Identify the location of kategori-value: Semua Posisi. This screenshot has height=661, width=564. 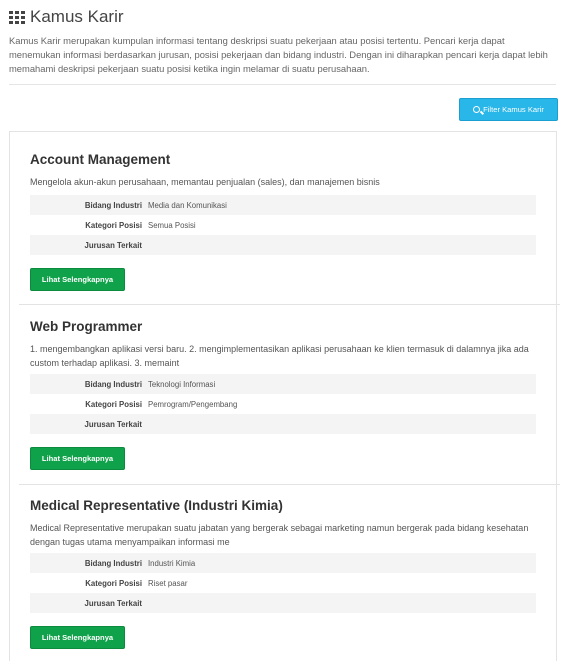
(172, 225).